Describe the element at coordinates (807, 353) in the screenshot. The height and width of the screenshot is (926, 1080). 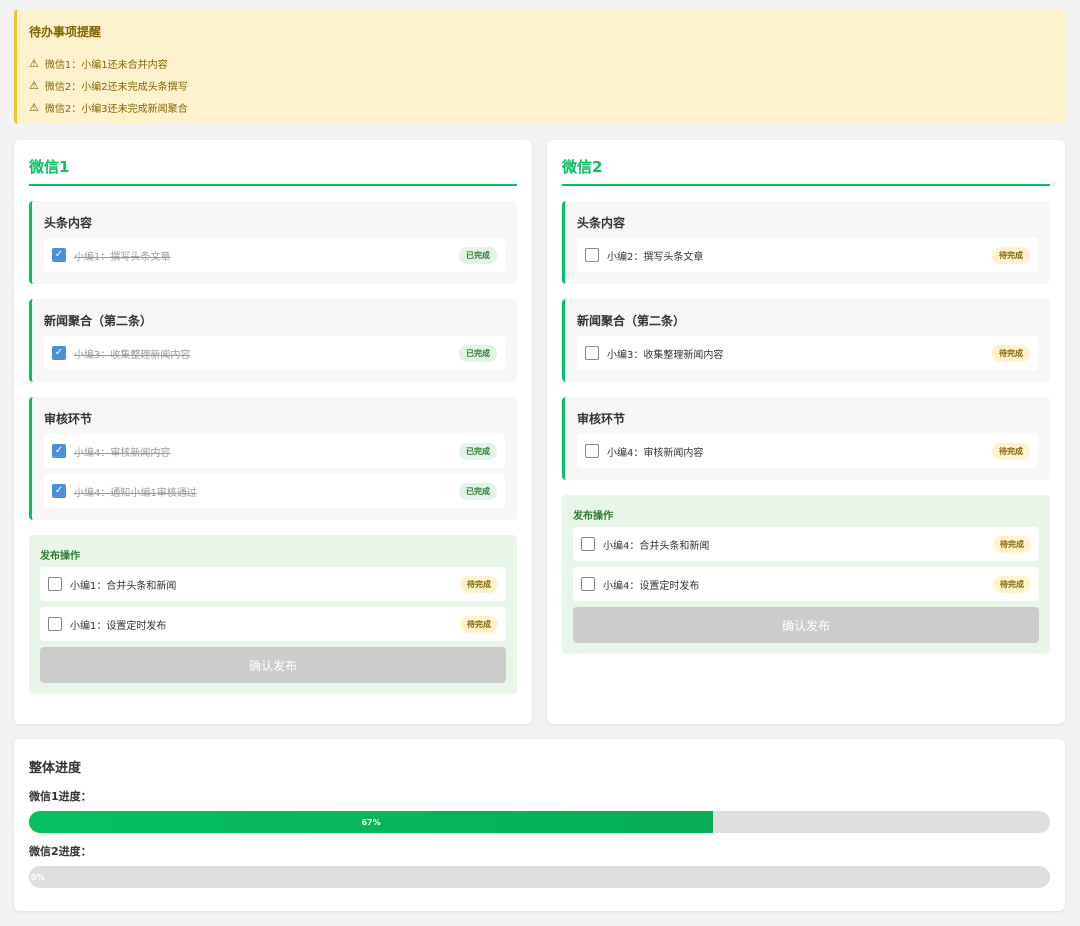
I see `task-row: 小编3：收集整理新闻内容 待完成` at that location.